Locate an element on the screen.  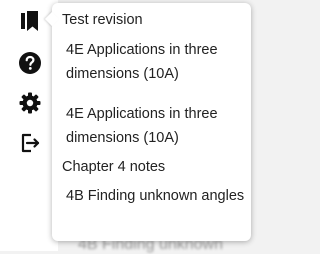
bookmark-icon is located at coordinates (30, 21).